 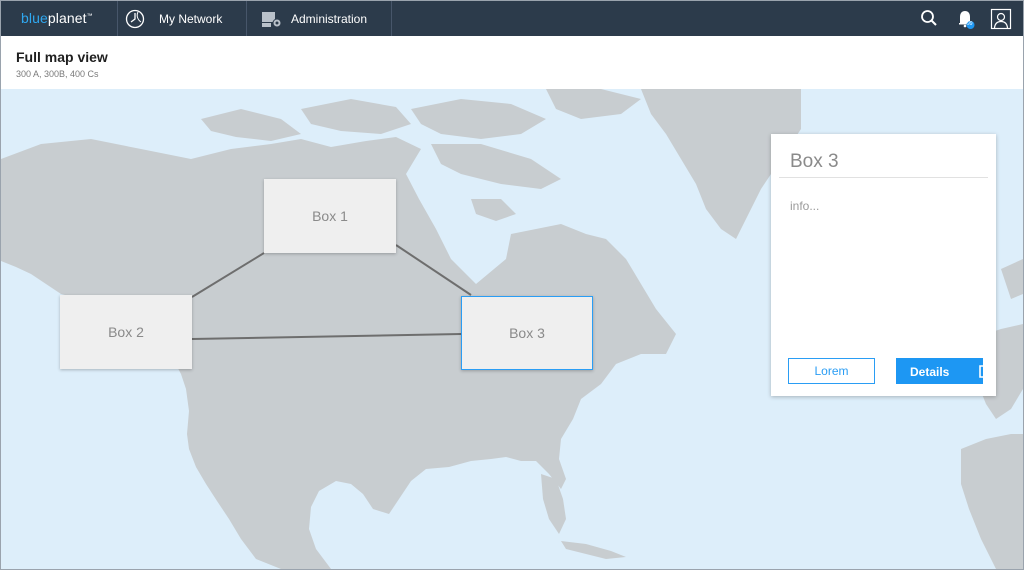 I want to click on page-header: Full map view 300 A, 300B, 400 Cs, so click(x=512, y=62).